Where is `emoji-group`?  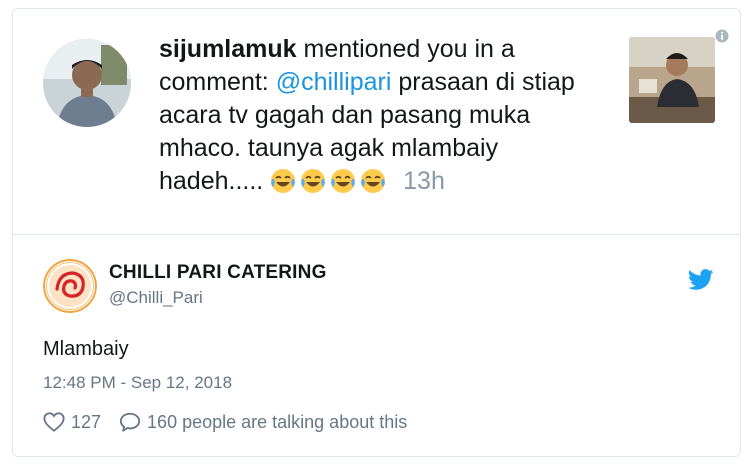
emoji-group is located at coordinates (333, 181).